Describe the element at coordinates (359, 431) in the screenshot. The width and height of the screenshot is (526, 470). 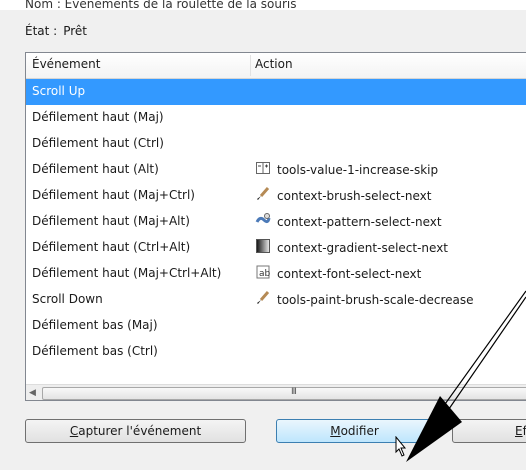
I see `modify-label: odifier` at that location.